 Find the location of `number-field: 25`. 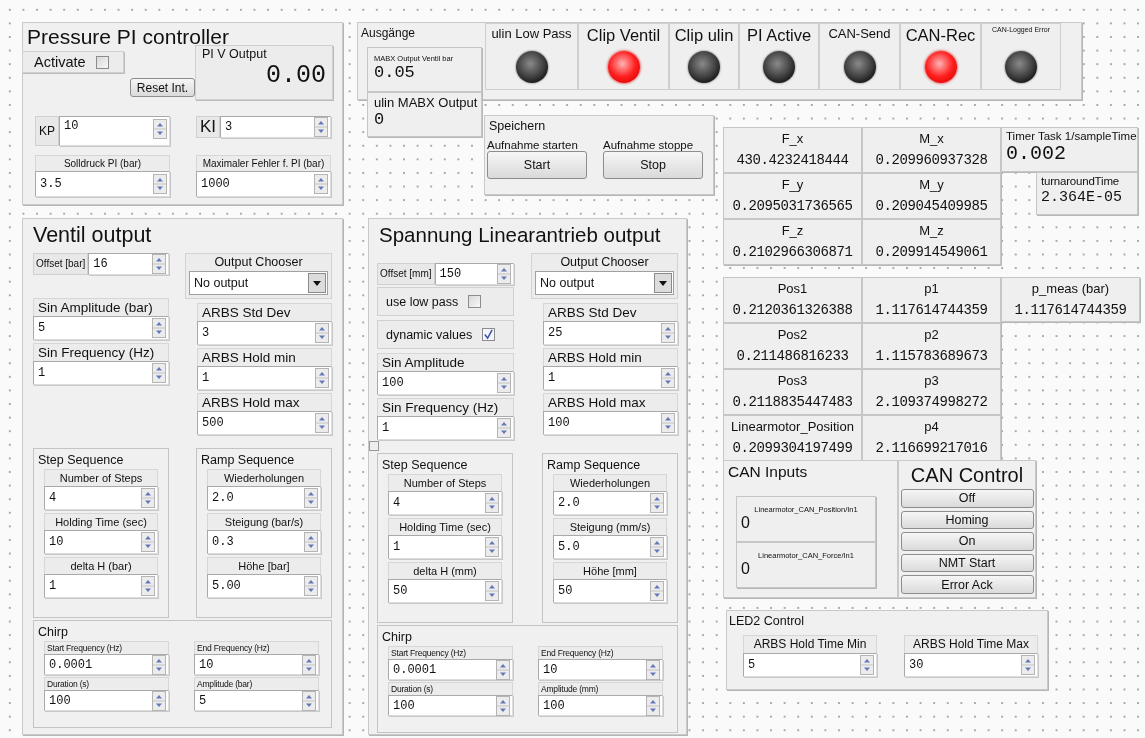

number-field: 25 is located at coordinates (610, 333).